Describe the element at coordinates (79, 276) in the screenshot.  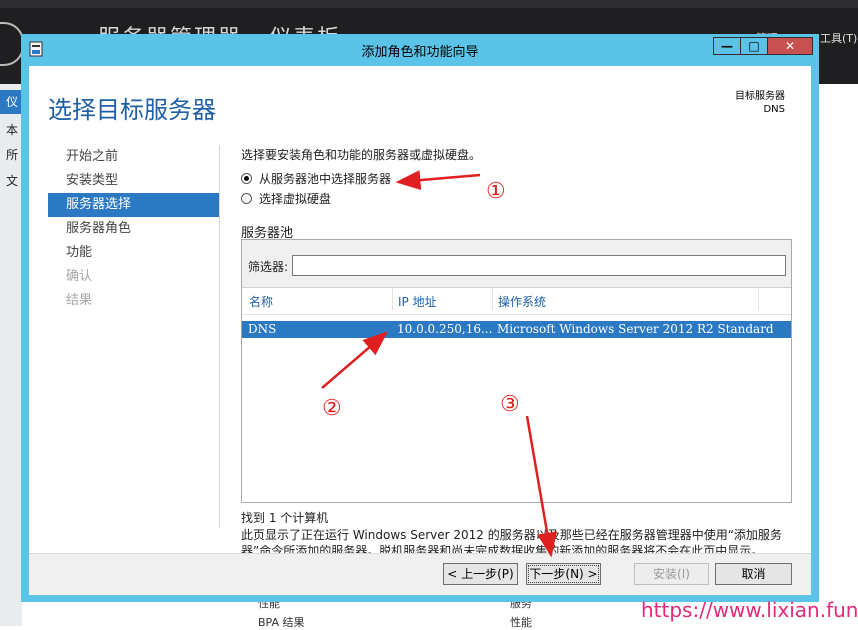
I see `step-confirmation: 确认` at that location.